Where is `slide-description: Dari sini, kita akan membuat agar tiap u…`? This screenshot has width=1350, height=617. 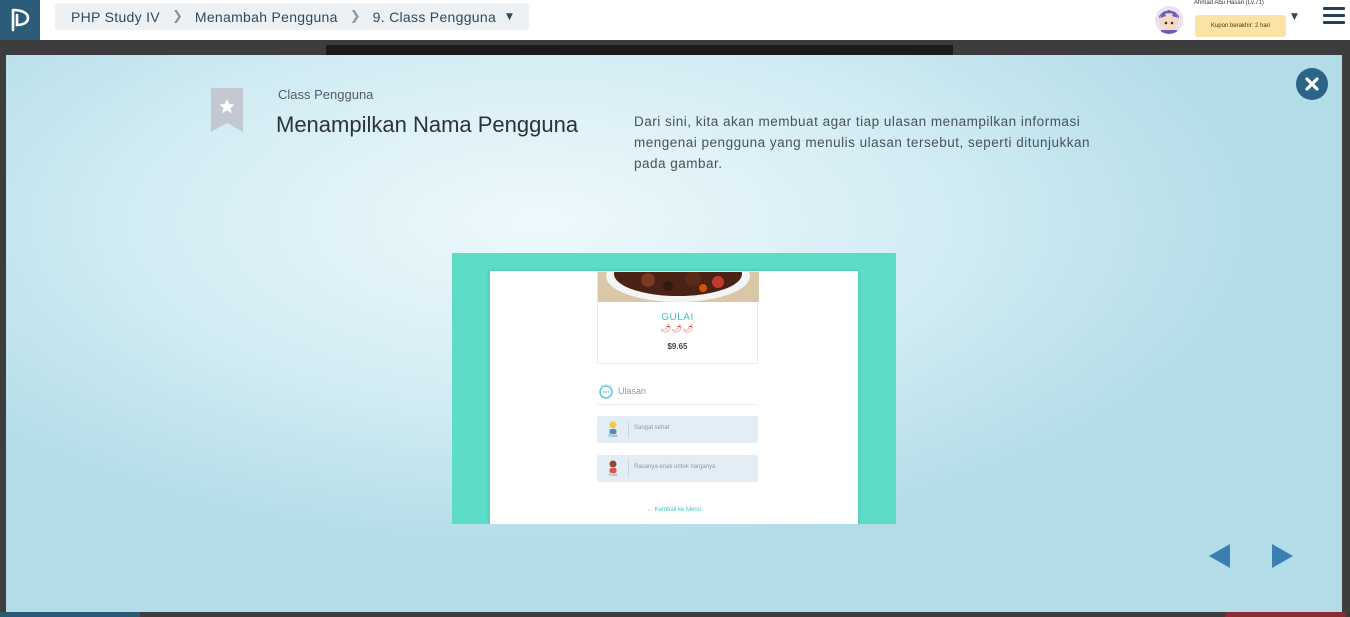
slide-description: Dari sini, kita akan membuat agar tiap u… is located at coordinates (862, 142).